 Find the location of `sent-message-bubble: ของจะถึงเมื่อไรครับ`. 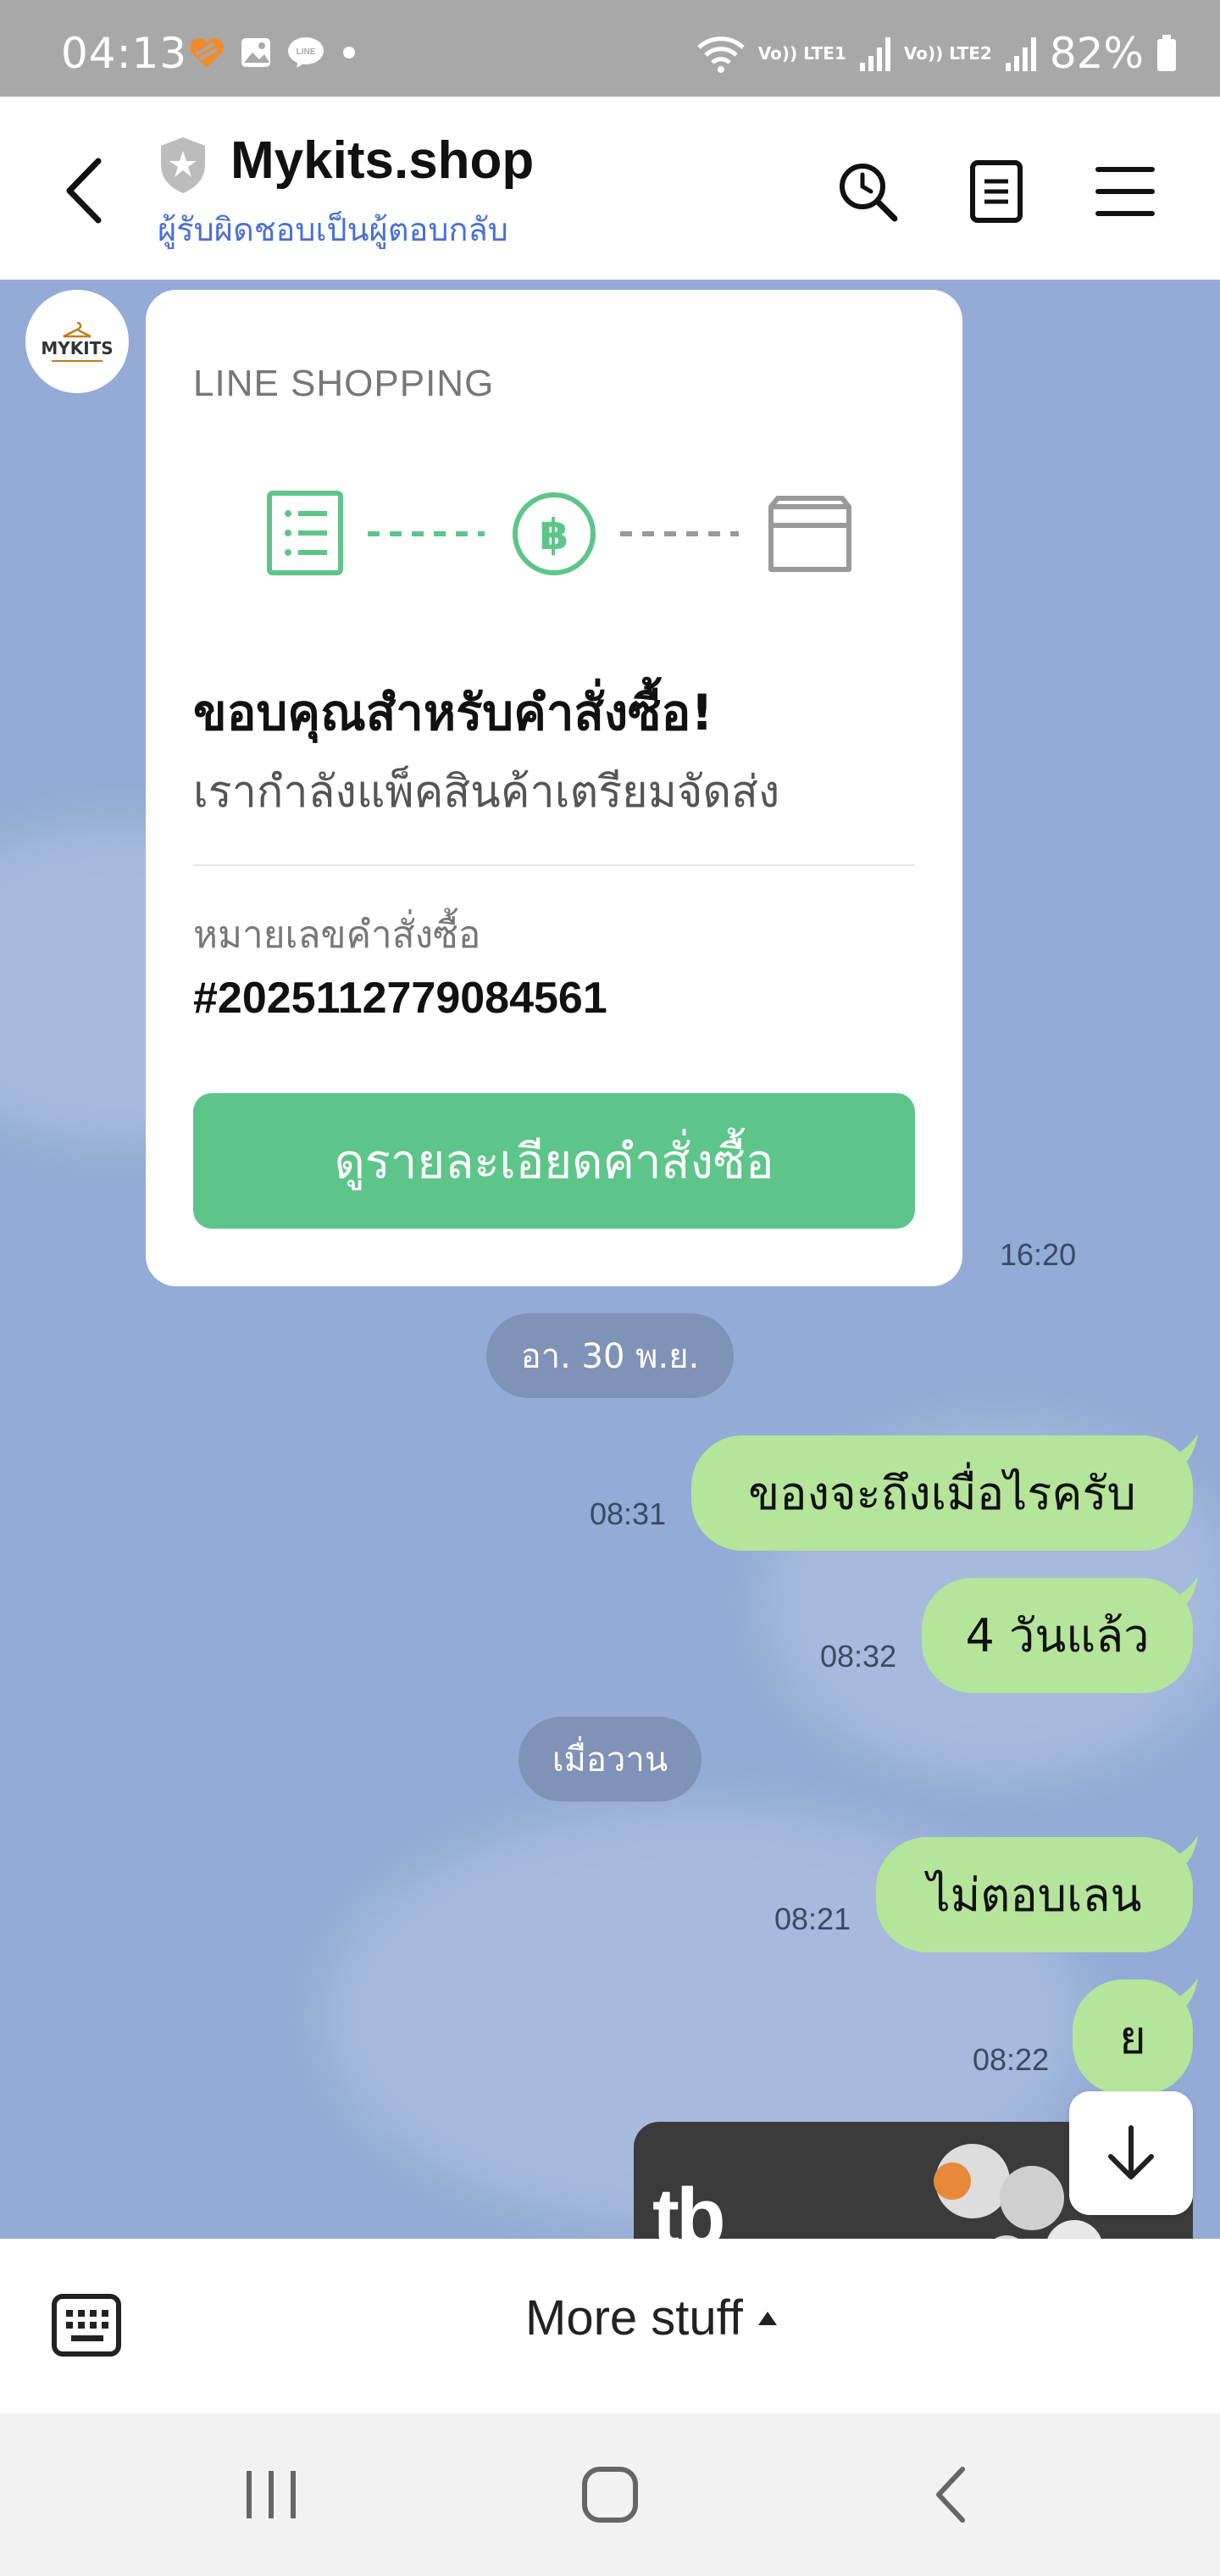

sent-message-bubble: ของจะถึงเมื่อไรครับ is located at coordinates (945, 1492).